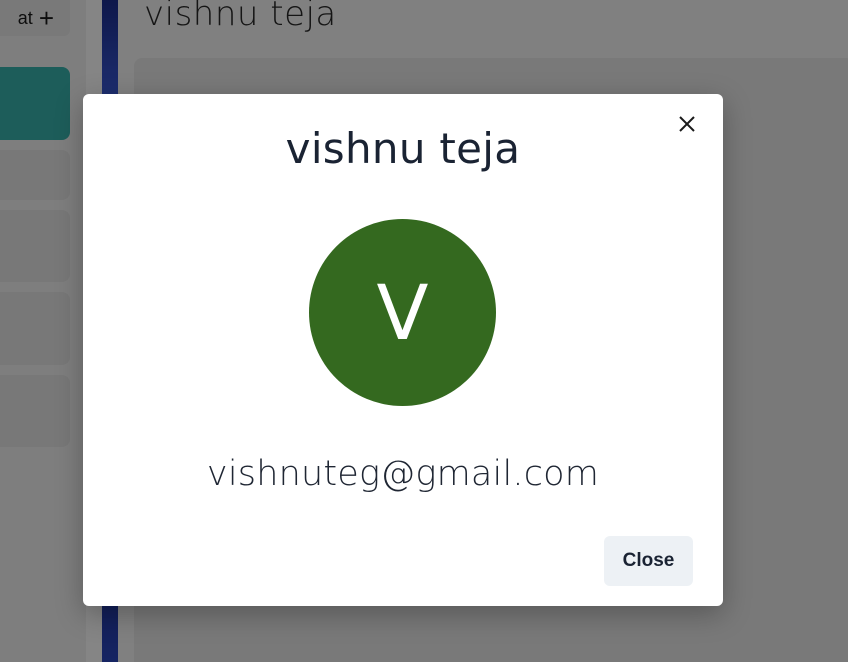  I want to click on user-email: vishnuteg@gmail.com, so click(403, 474).